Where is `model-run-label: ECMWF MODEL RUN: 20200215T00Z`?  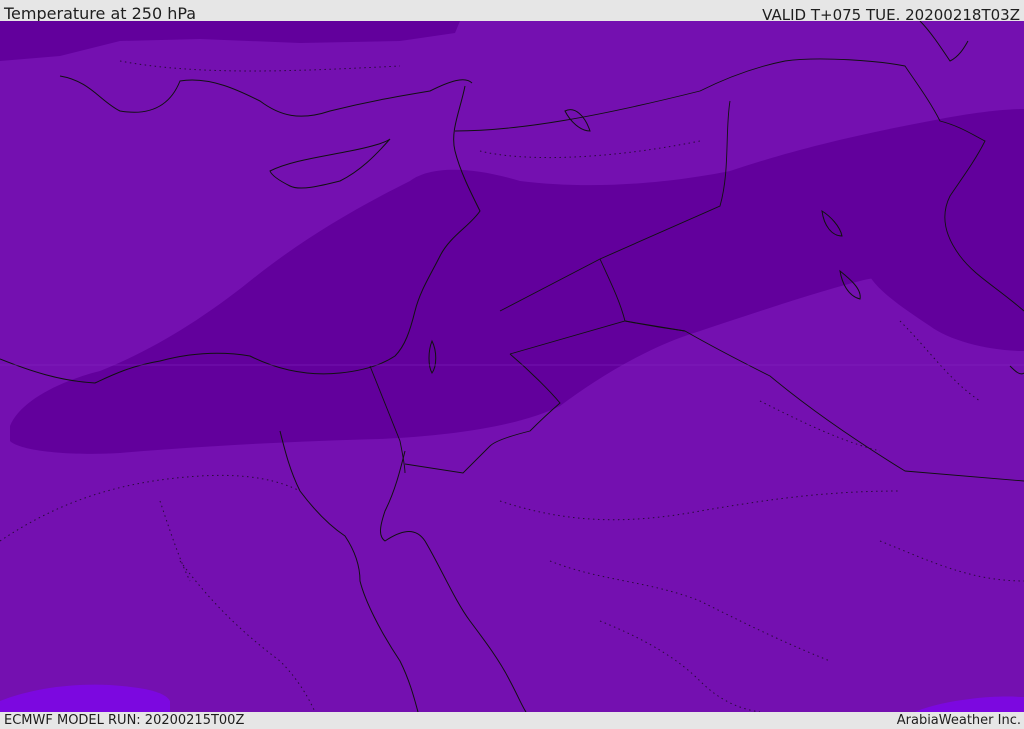 model-run-label: ECMWF MODEL RUN: 20200215T00Z is located at coordinates (124, 720).